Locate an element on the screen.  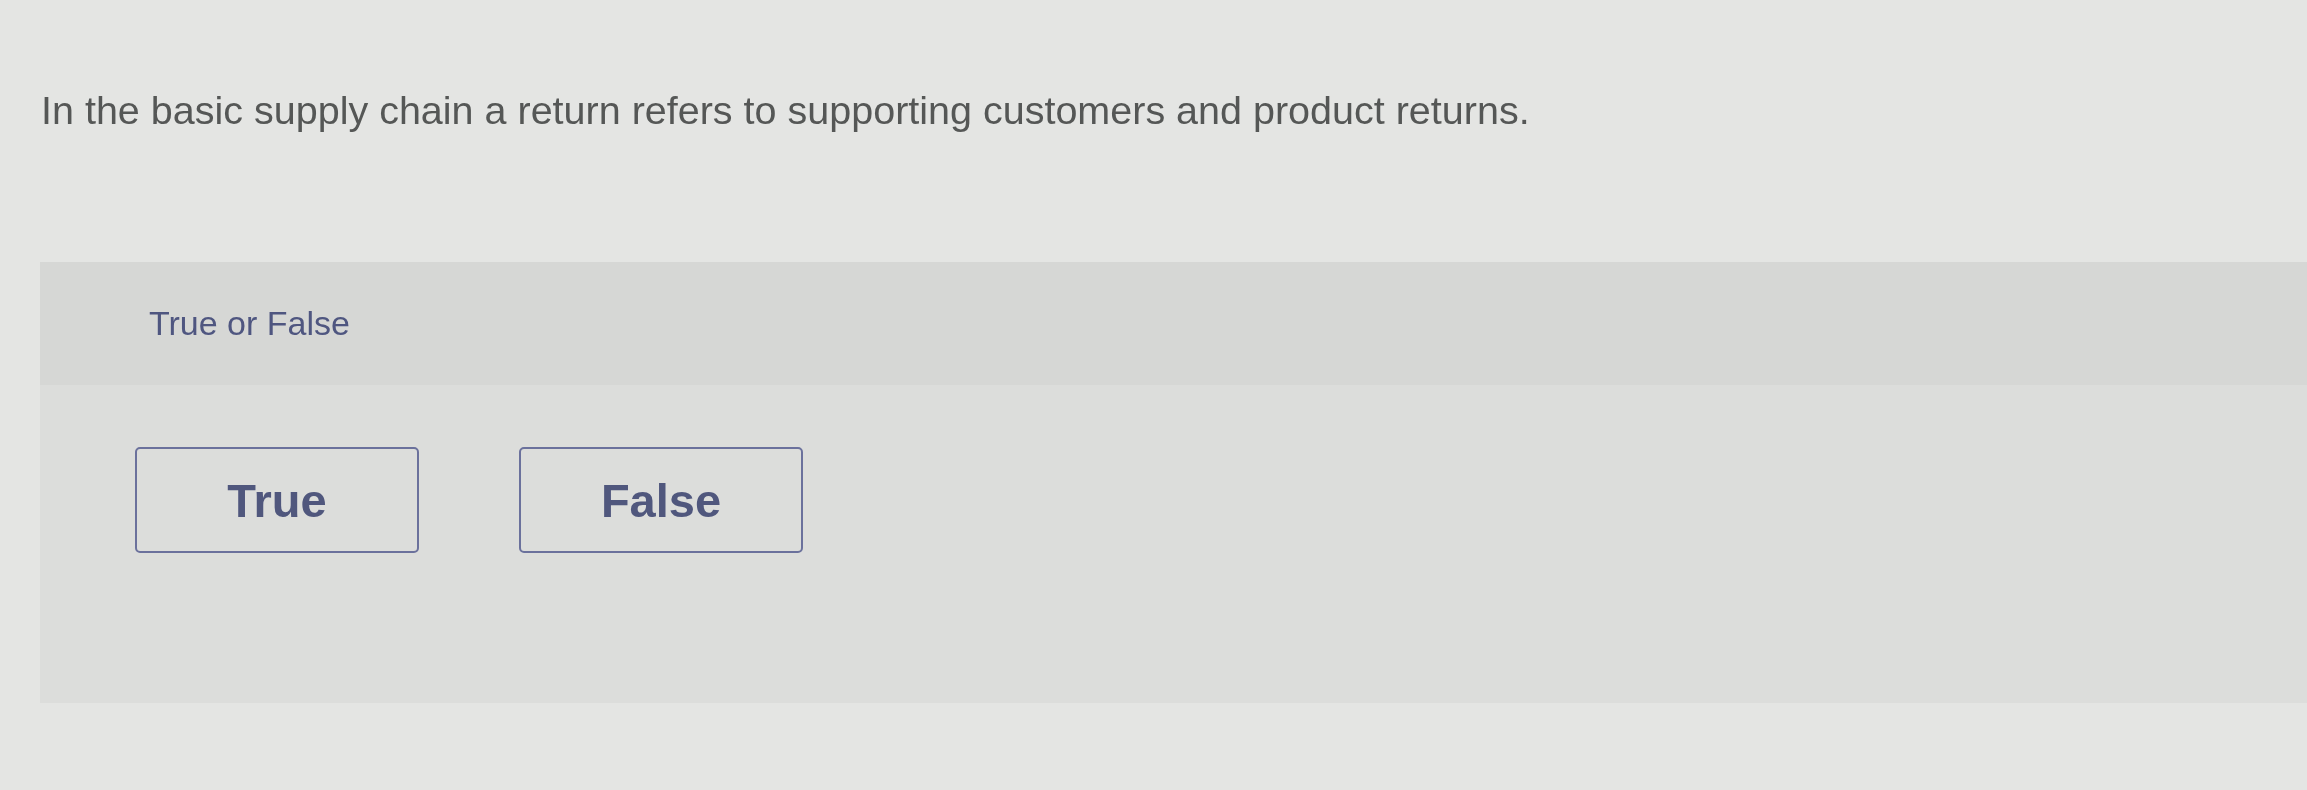
prompt-text: True or False is located at coordinates (249, 323).